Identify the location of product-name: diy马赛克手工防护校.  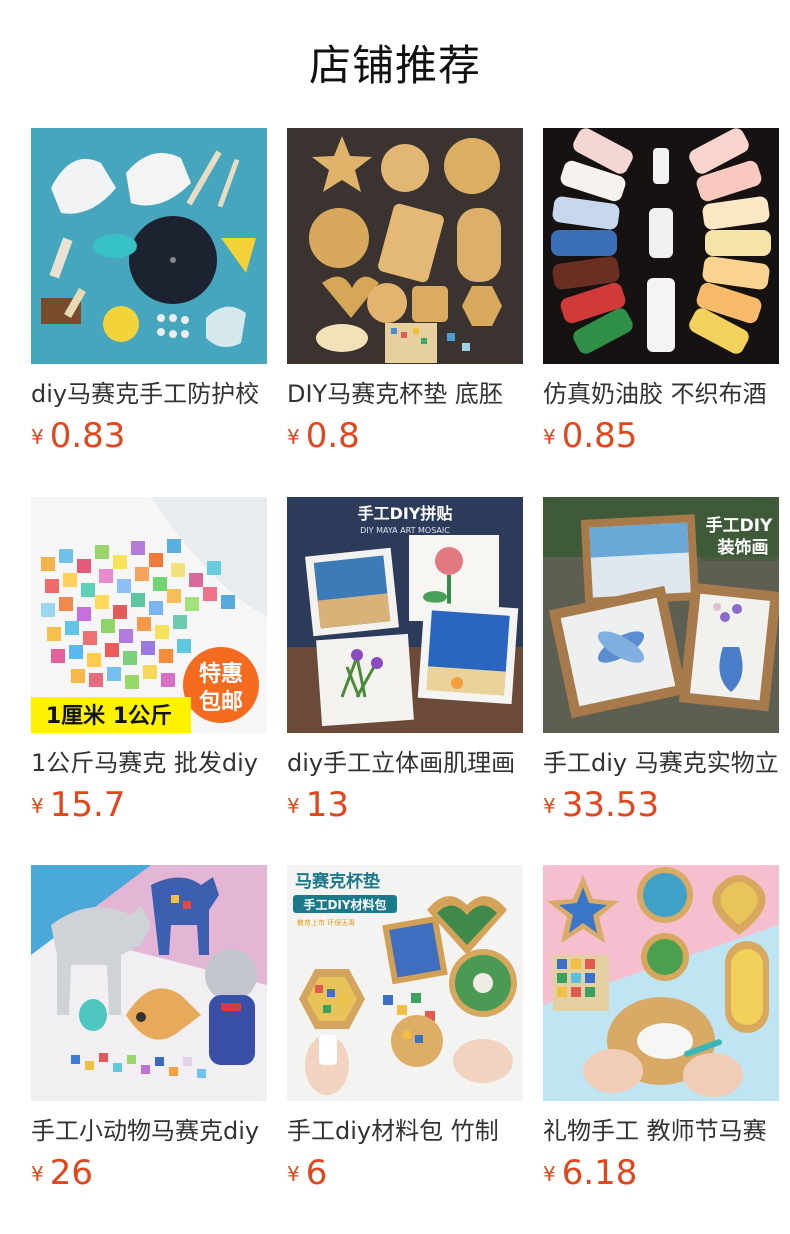
(149, 395).